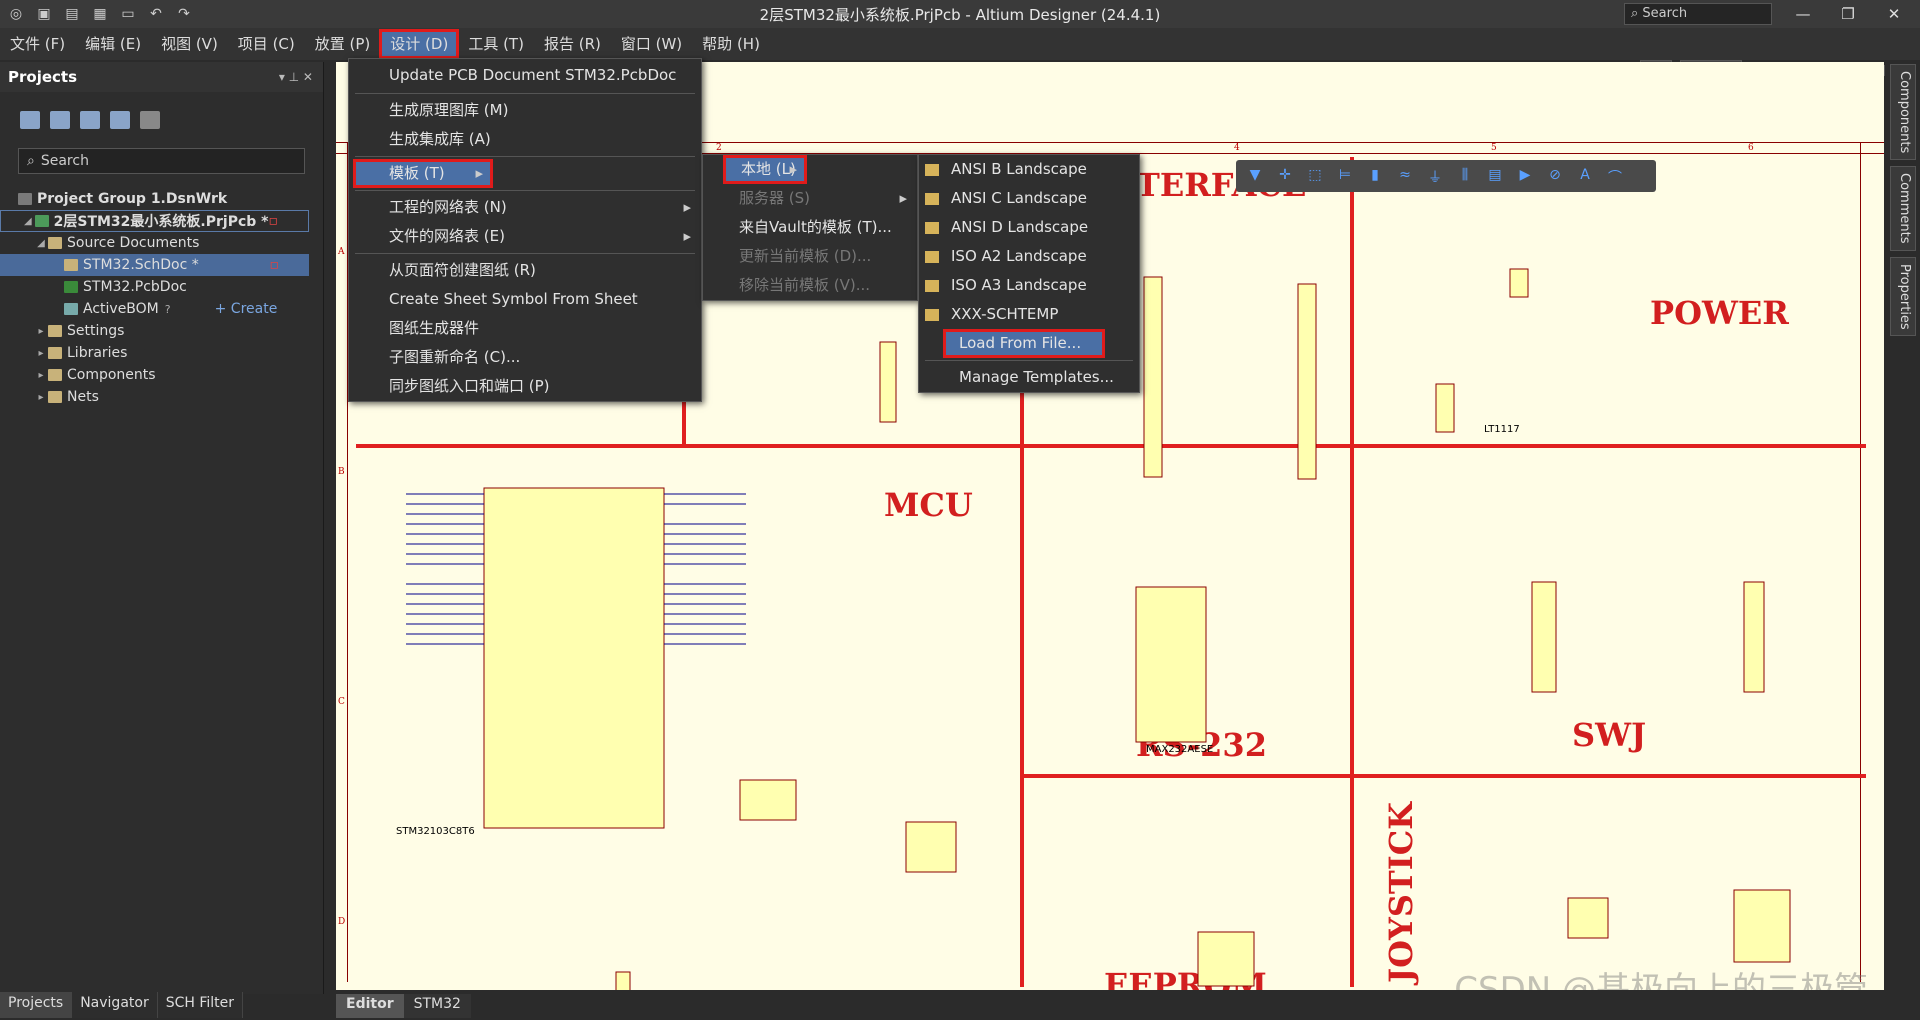 This screenshot has width=1920, height=1020. Describe the element at coordinates (419, 44) in the screenshot. I see `menu-design: 设计 (D)` at that location.